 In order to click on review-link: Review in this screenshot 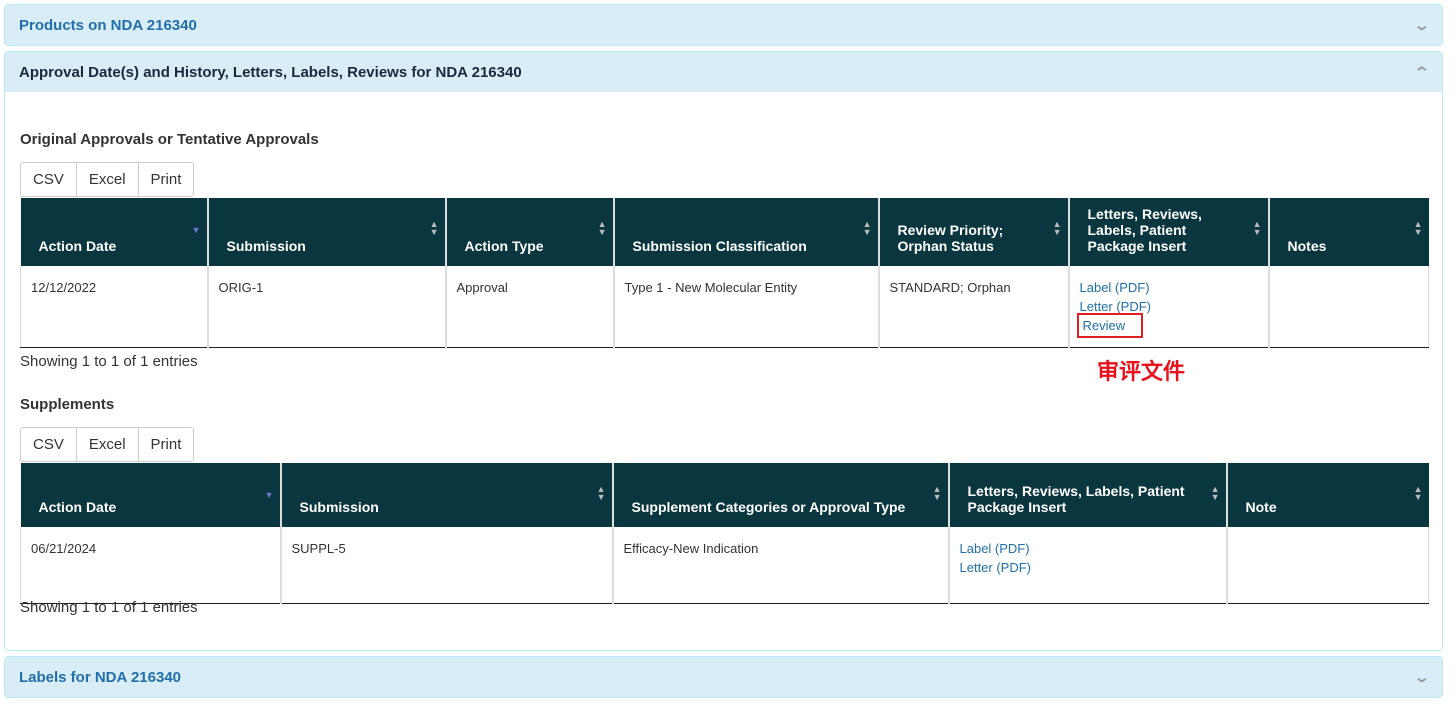, I will do `click(1109, 325)`.